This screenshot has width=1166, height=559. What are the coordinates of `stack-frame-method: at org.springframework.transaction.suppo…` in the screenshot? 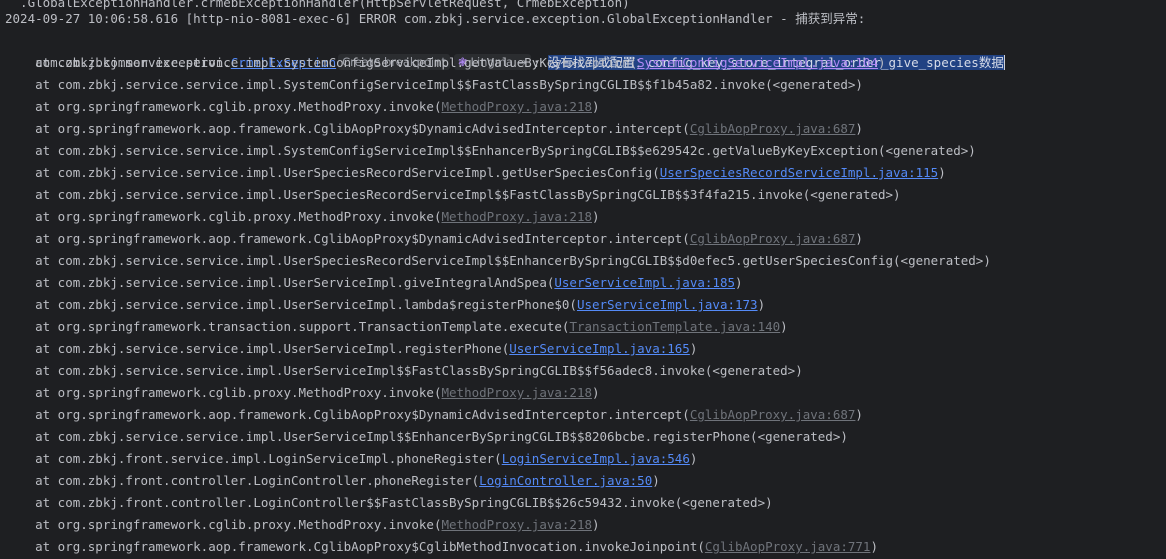 It's located at (287, 326).